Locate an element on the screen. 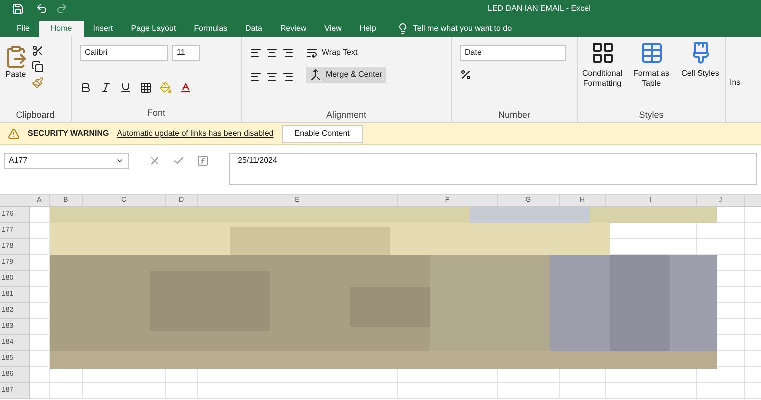 This screenshot has width=761, height=400. ribbon-tab: Insert is located at coordinates (103, 29).